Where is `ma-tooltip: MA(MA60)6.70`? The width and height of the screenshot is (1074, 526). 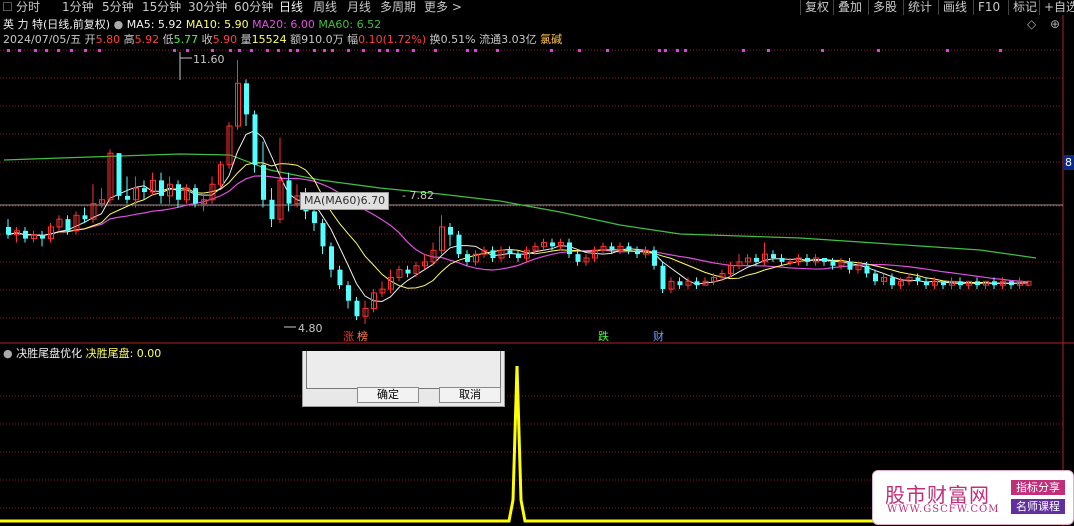 ma-tooltip: MA(MA60)6.70 is located at coordinates (345, 201).